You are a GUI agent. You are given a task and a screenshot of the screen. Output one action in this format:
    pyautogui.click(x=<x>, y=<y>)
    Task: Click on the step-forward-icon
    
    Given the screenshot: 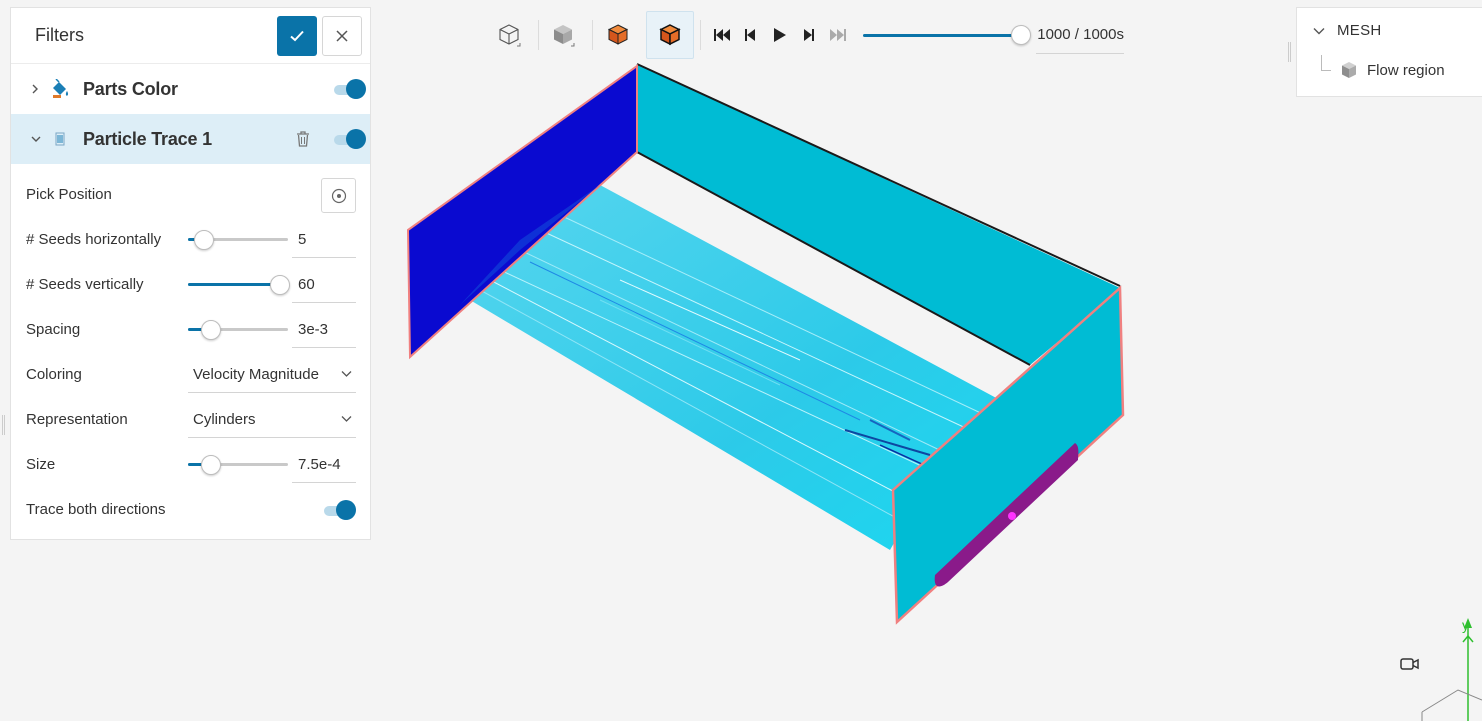 What is the action you would take?
    pyautogui.click(x=809, y=35)
    